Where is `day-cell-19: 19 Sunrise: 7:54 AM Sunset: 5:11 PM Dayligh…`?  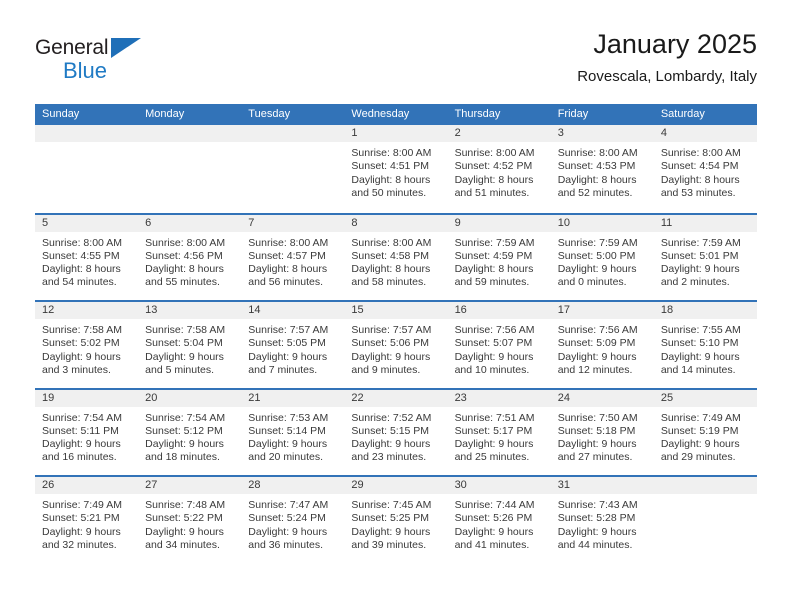 day-cell-19: 19 Sunrise: 7:54 AM Sunset: 5:11 PM Dayligh… is located at coordinates (87, 432).